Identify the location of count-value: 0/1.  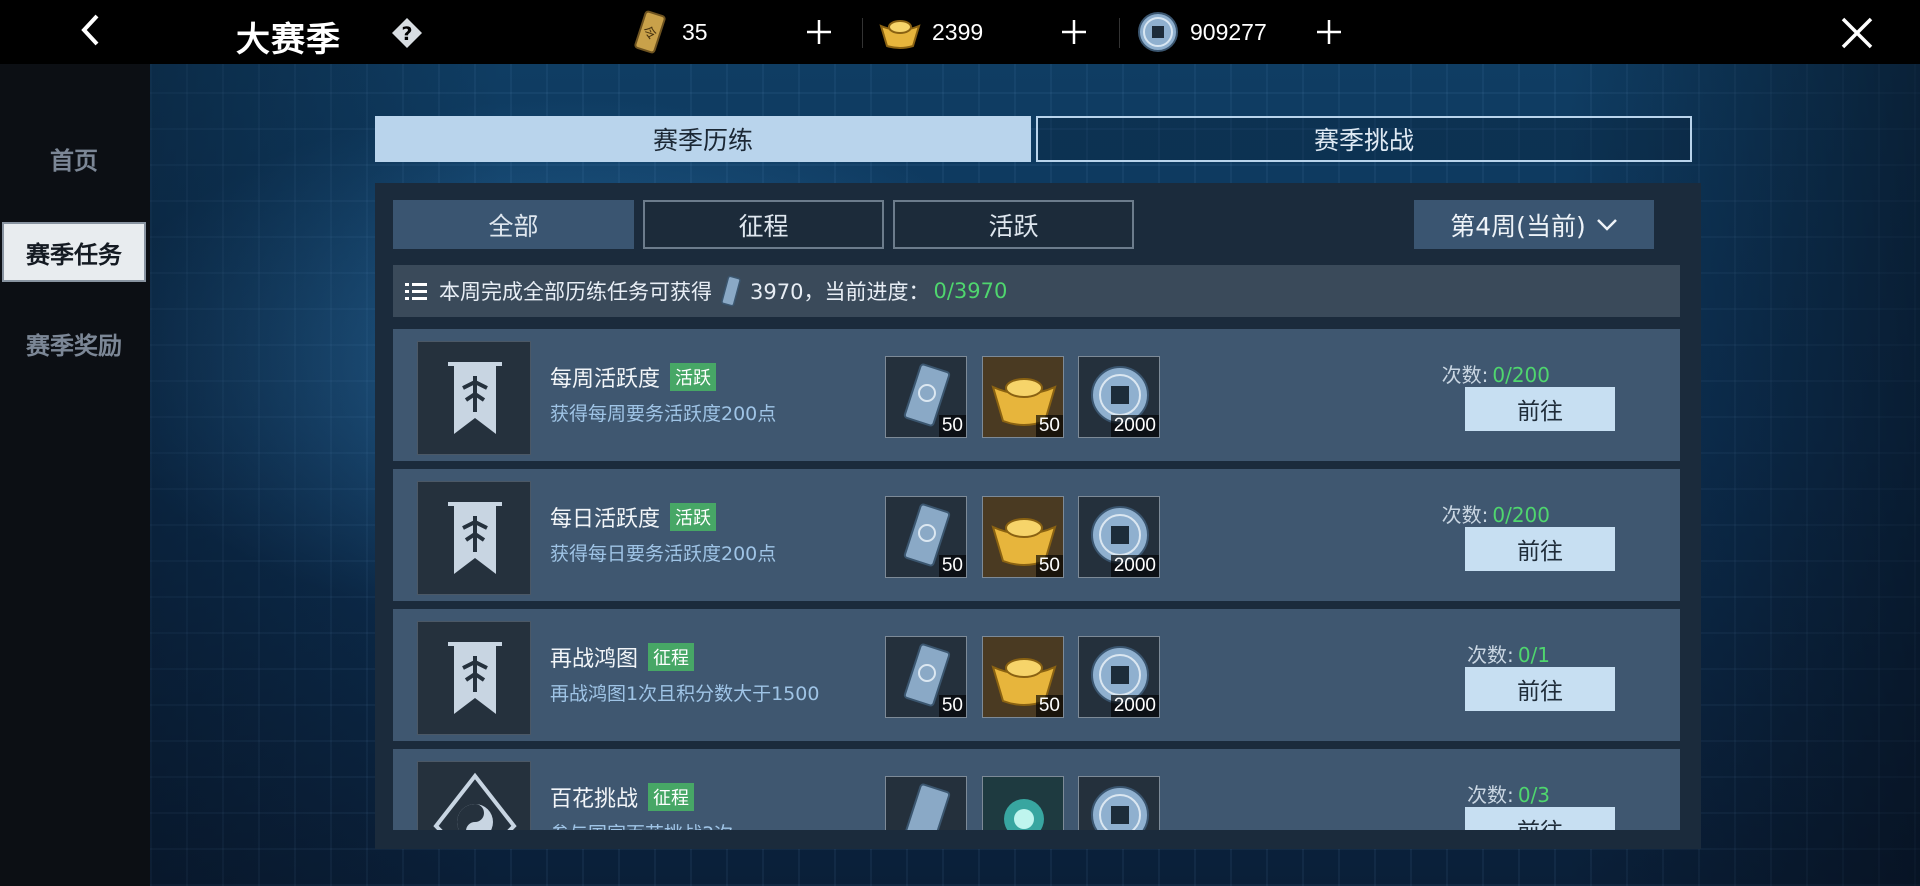
(1533, 655).